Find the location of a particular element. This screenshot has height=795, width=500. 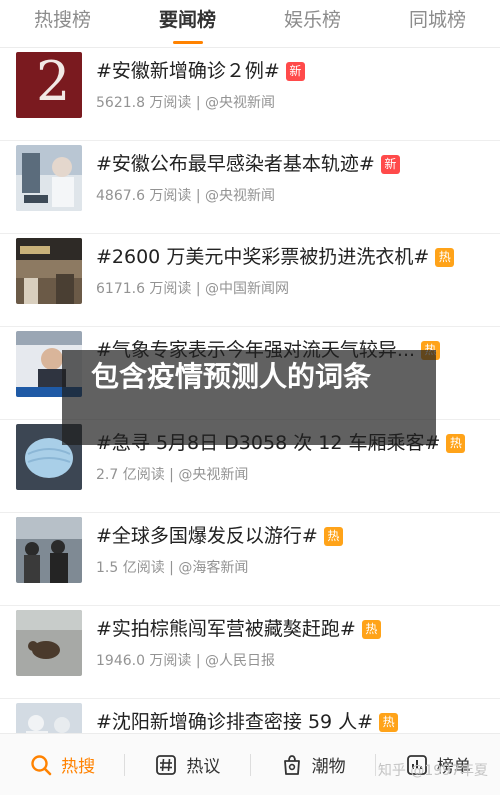

list-item: #全球多国爆发反以游行# 热 1.5 亿阅读 | @海客新闻 is located at coordinates (250, 559).